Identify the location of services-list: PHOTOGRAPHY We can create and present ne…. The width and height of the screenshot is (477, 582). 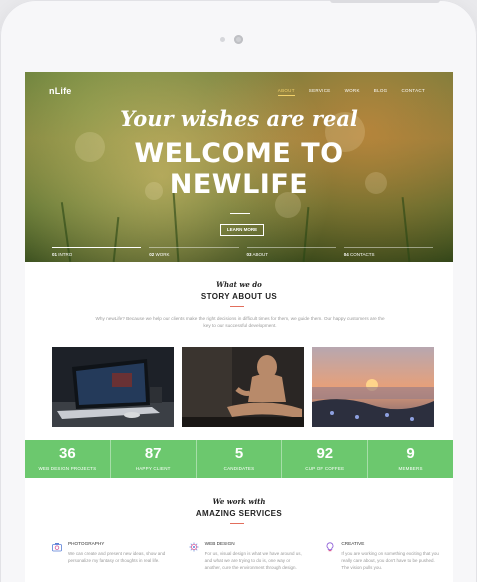
(247, 556).